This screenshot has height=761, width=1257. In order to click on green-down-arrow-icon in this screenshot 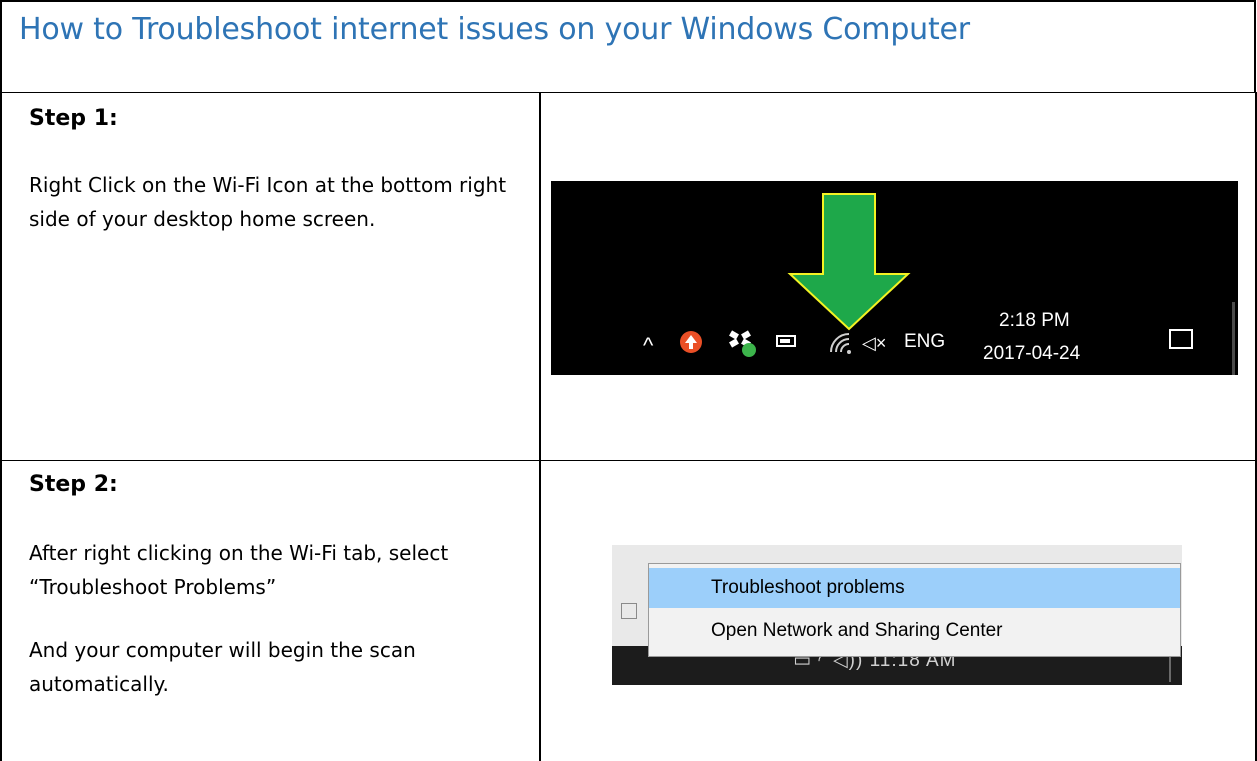, I will do `click(849, 262)`.